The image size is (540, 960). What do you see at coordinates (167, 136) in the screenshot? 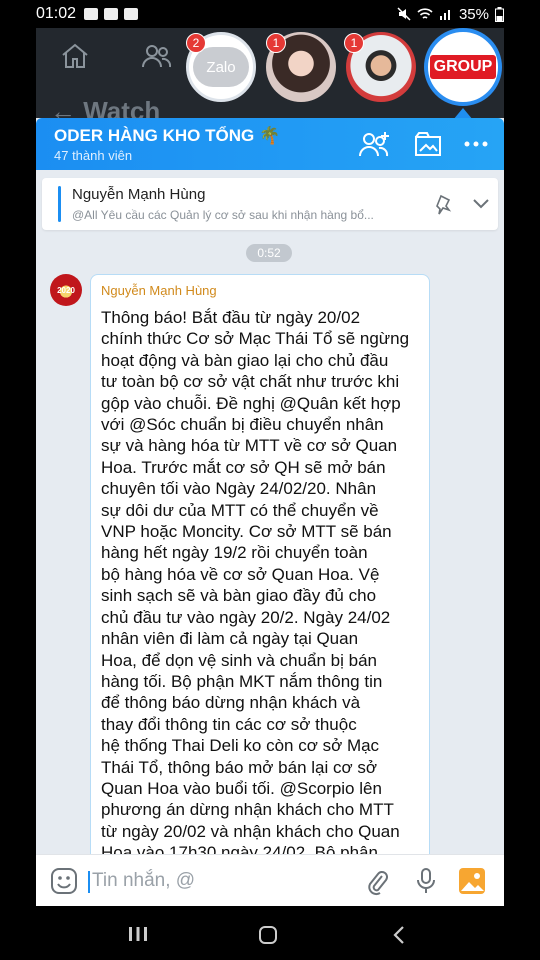
I see `chat-title: ODER HÀNG KHO TỔNG 🌴` at bounding box center [167, 136].